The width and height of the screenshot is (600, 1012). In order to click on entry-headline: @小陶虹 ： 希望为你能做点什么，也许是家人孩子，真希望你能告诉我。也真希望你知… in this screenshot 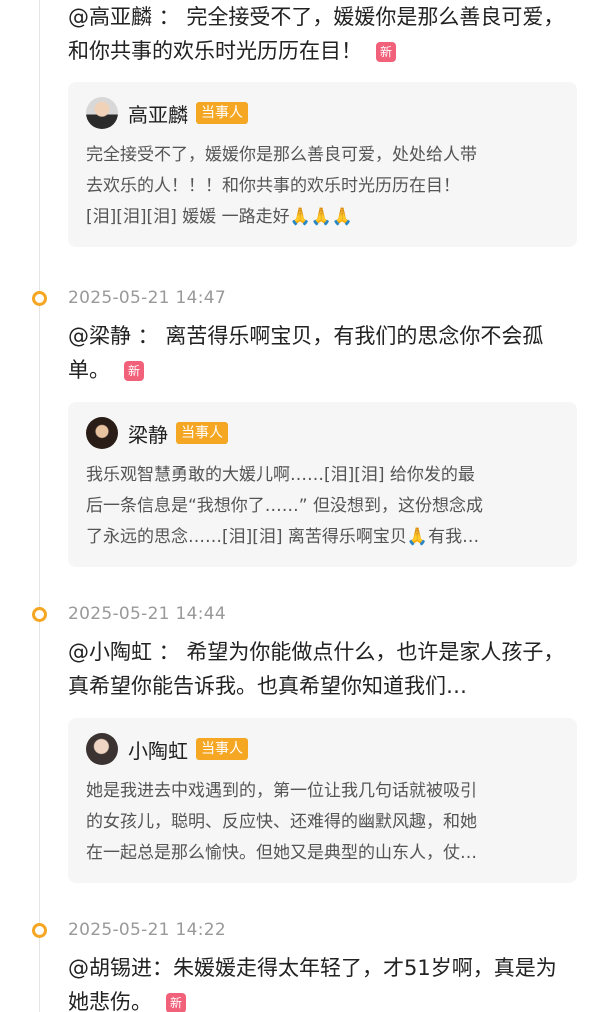, I will do `click(320, 669)`.